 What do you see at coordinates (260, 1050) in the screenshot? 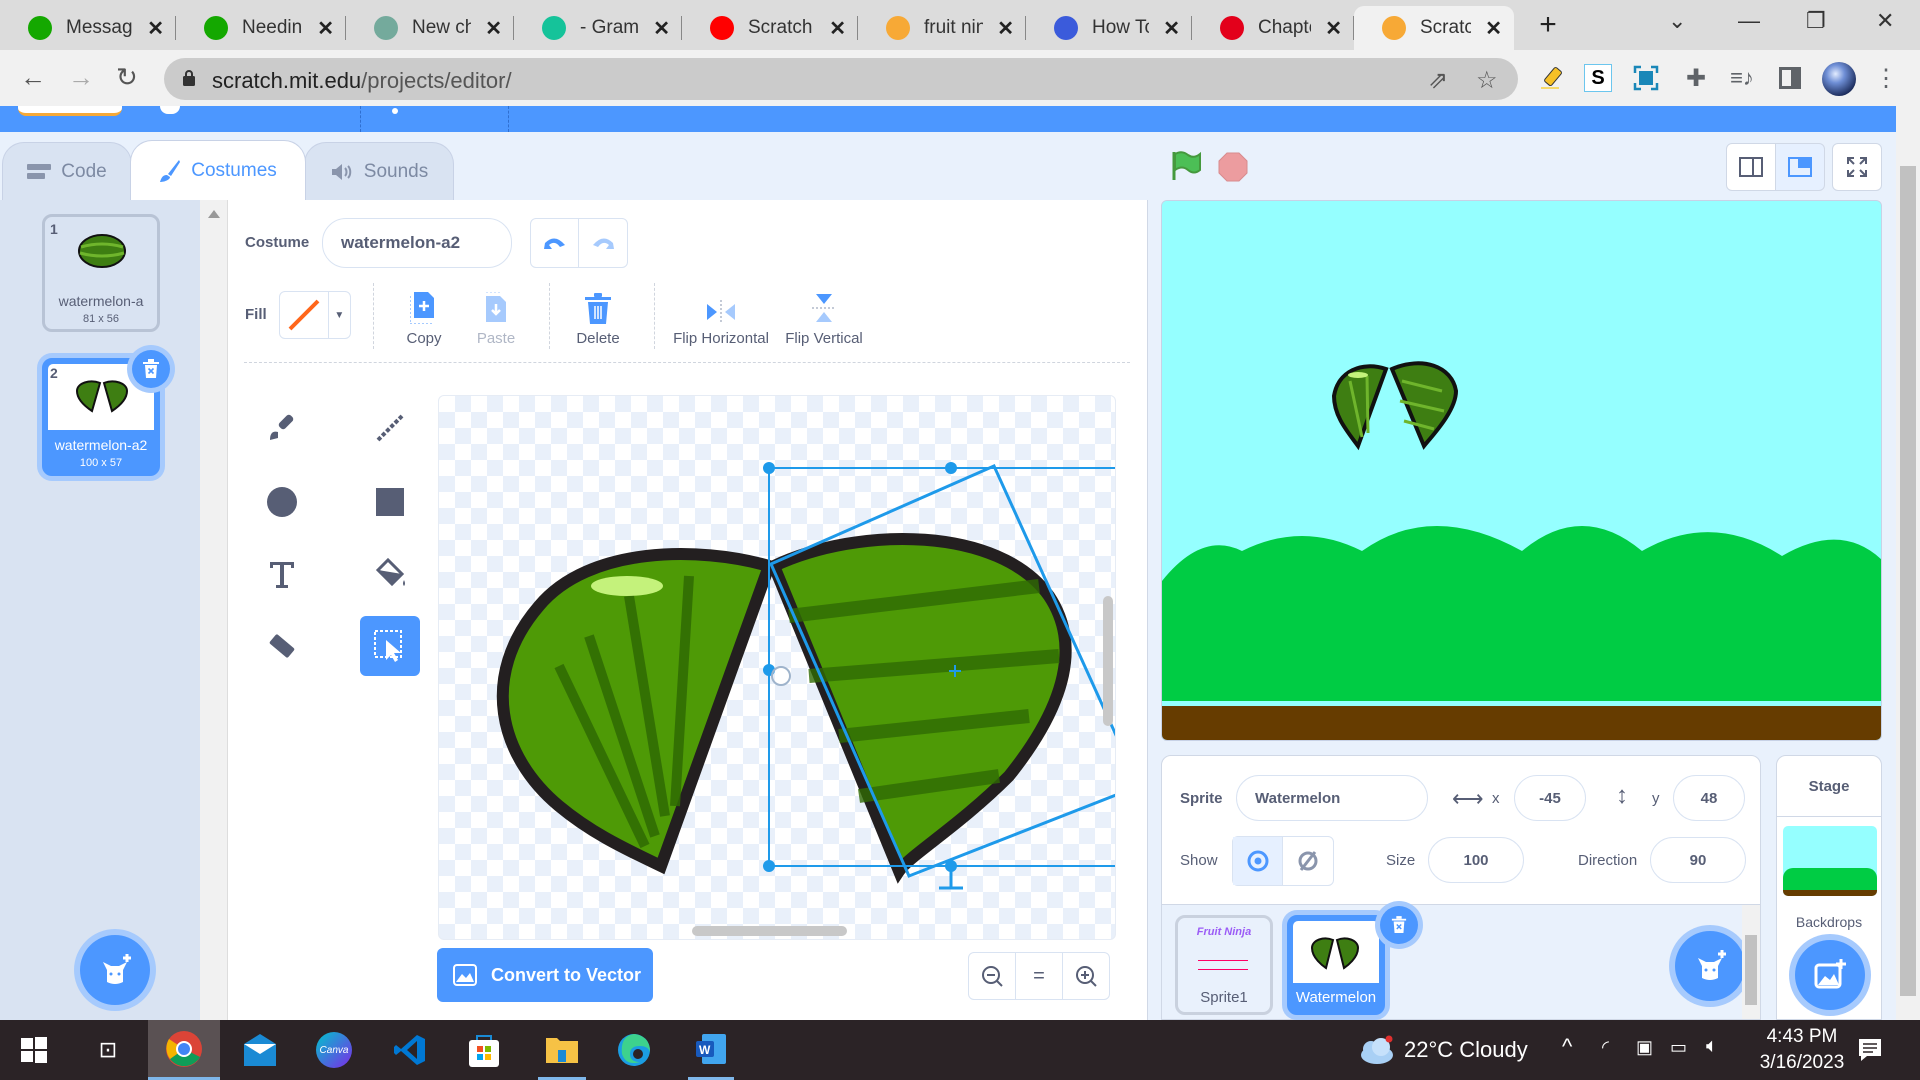
I see `mail-icon` at bounding box center [260, 1050].